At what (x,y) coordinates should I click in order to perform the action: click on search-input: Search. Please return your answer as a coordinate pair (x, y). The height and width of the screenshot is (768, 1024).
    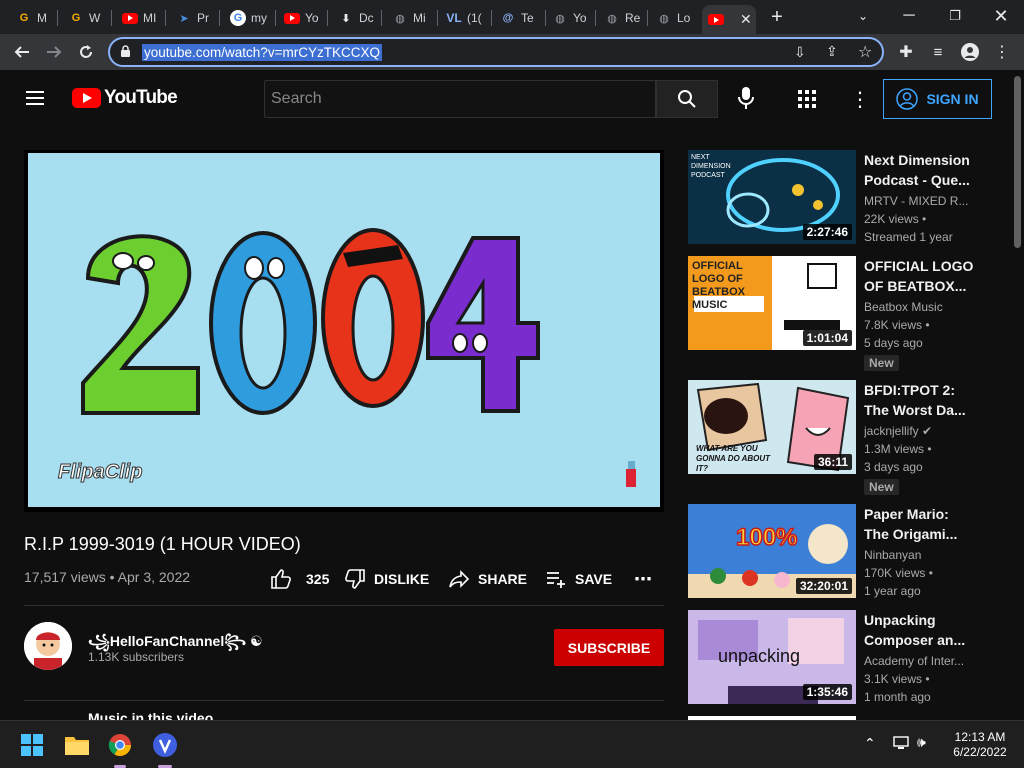
    Looking at the image, I should click on (460, 99).